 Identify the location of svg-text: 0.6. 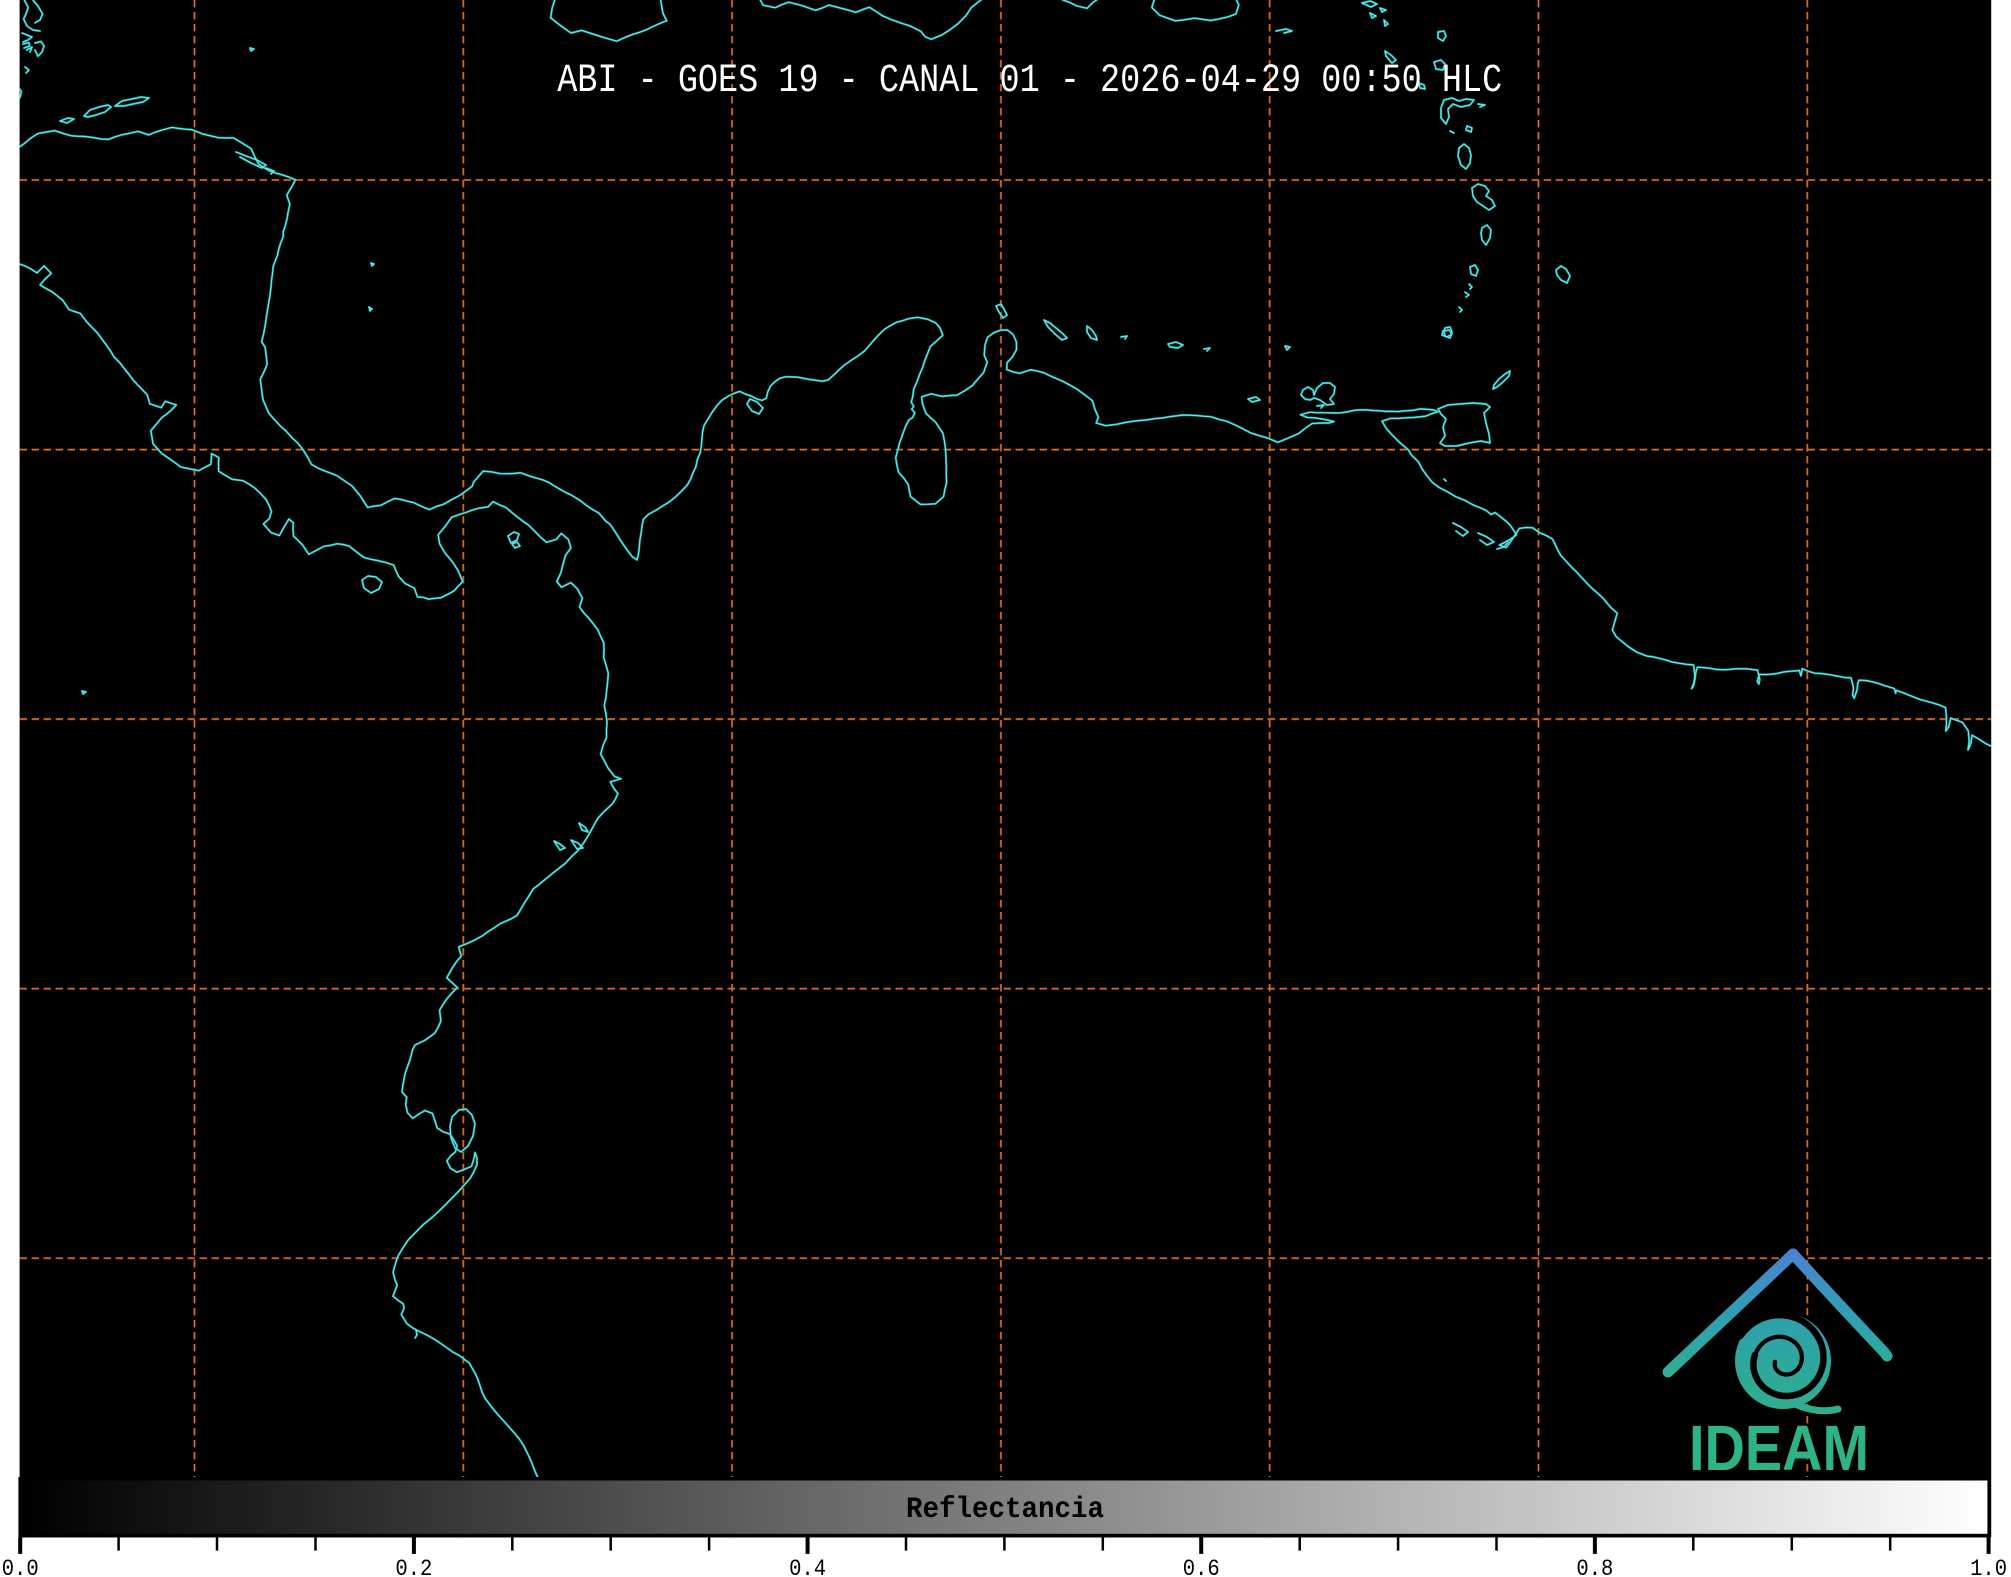
(1201, 1566).